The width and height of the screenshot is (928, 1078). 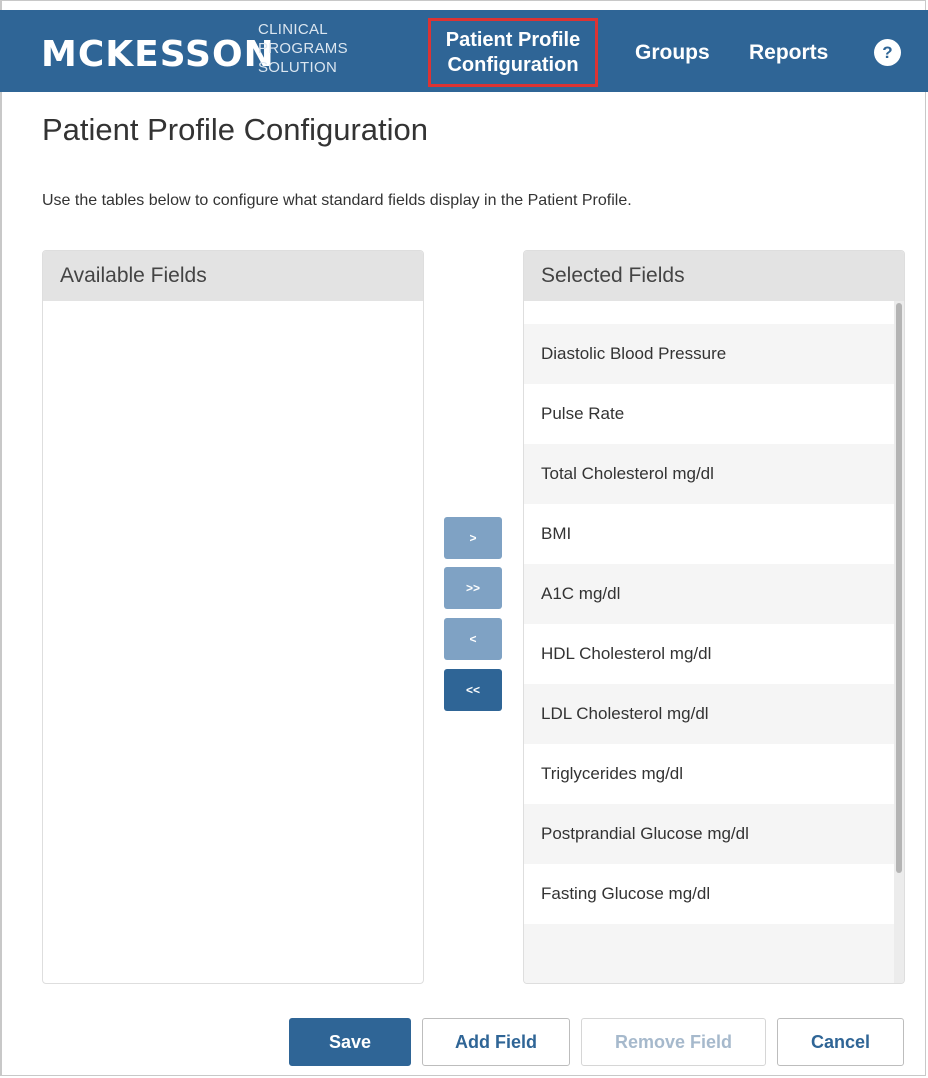 I want to click on product-subtitle-line-2: PROGRAMS, so click(x=303, y=48).